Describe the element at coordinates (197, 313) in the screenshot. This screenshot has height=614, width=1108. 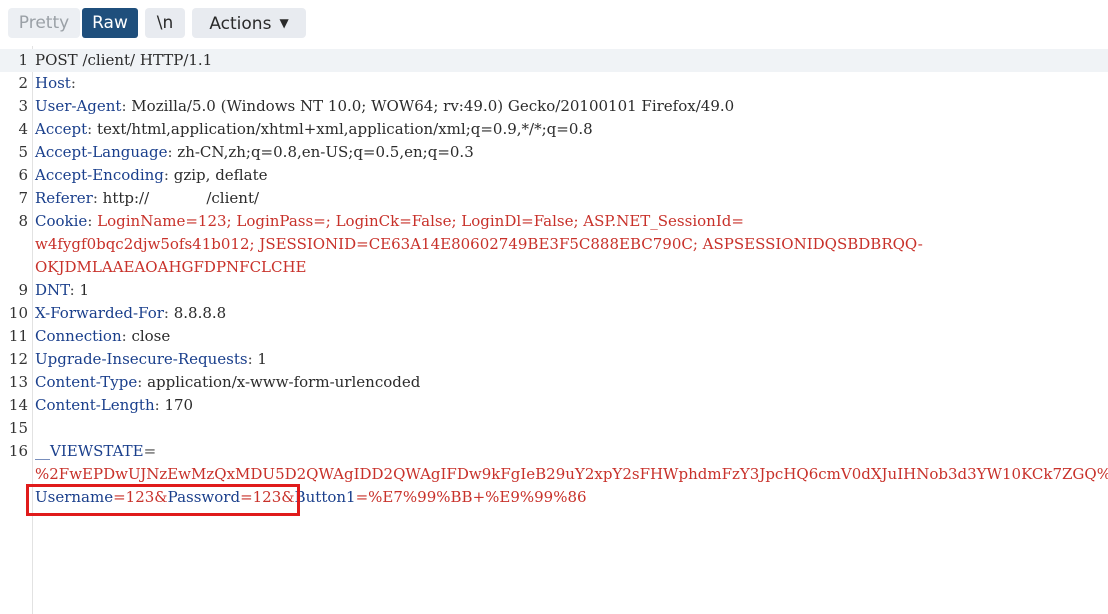
I see `header-value: 8.8.8.8` at that location.